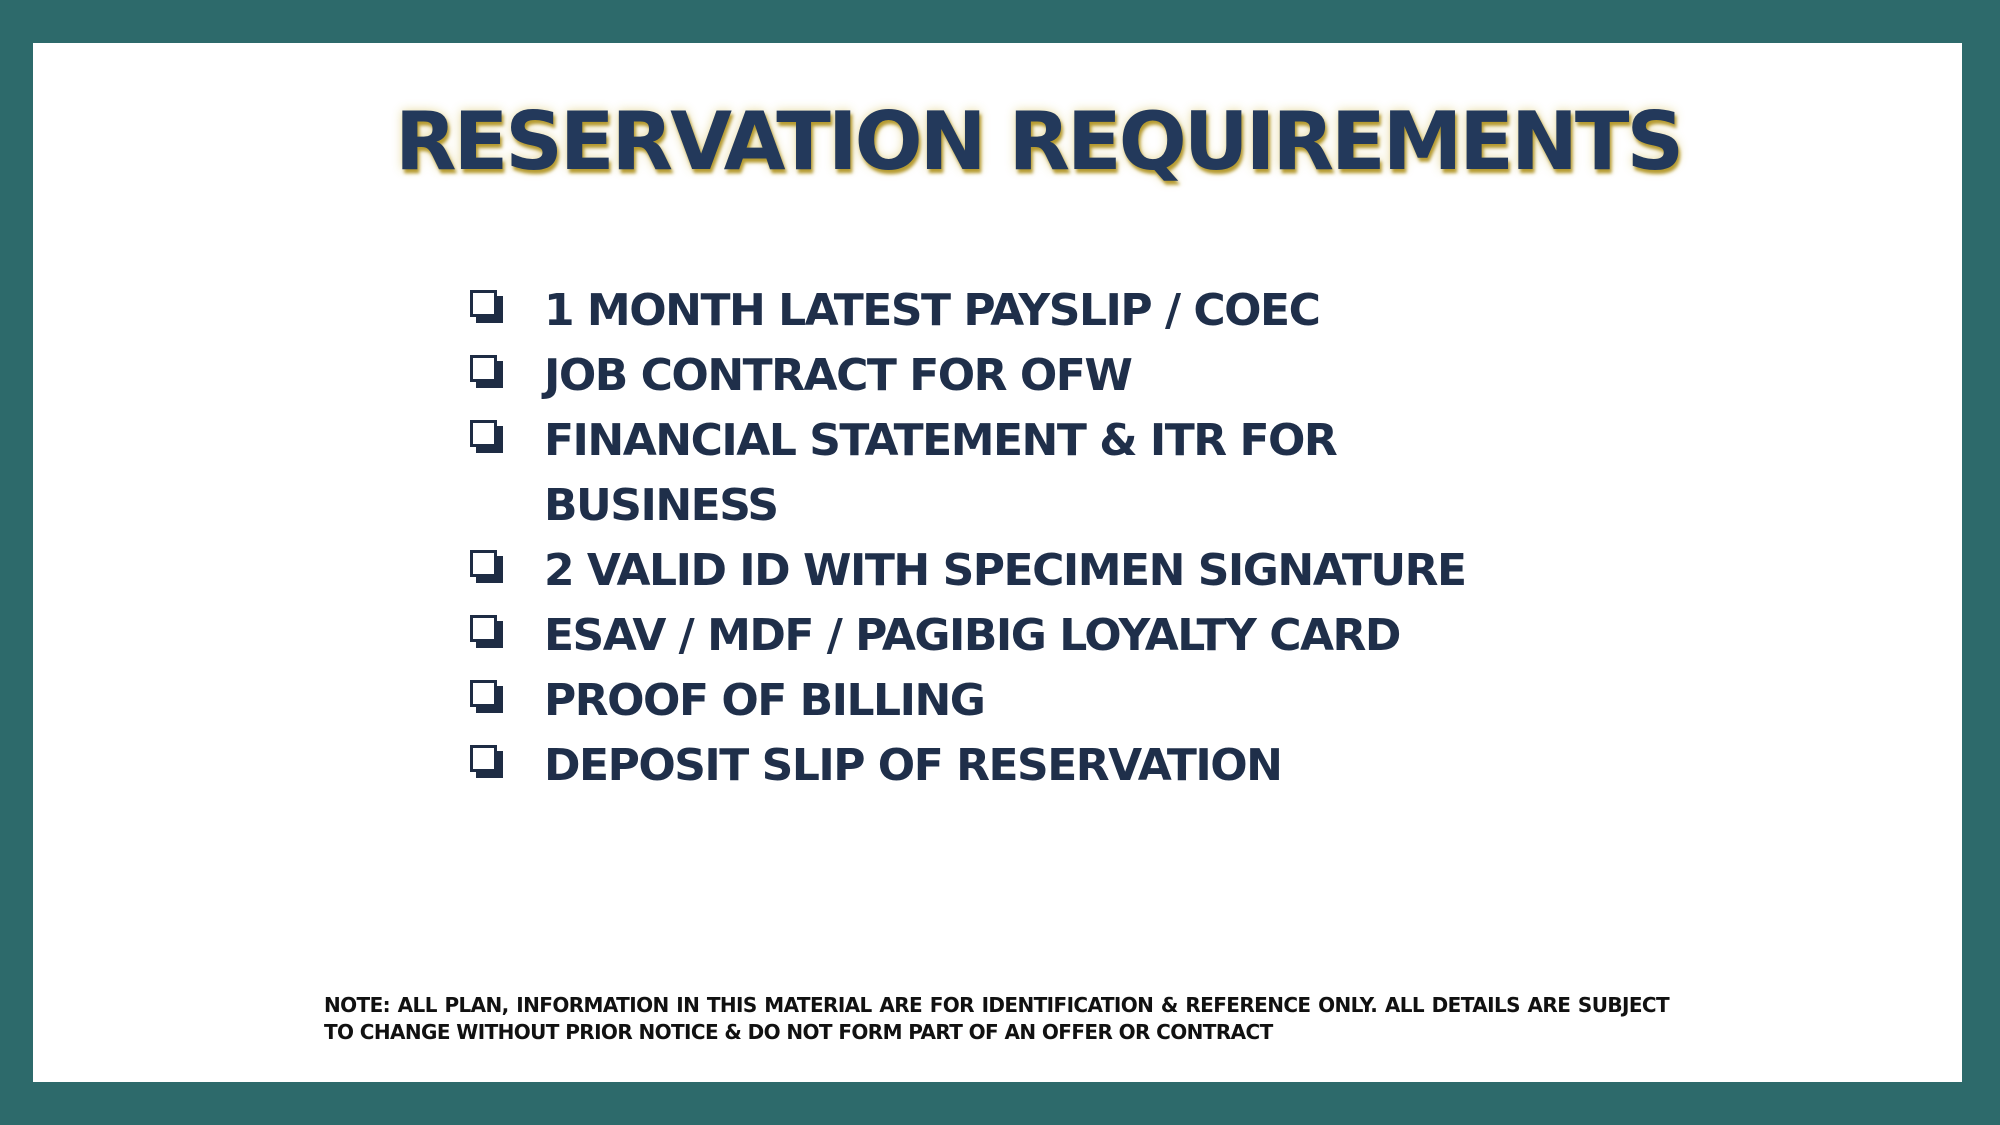  I want to click on list-item-text-line: BUSINESS, so click(661, 505).